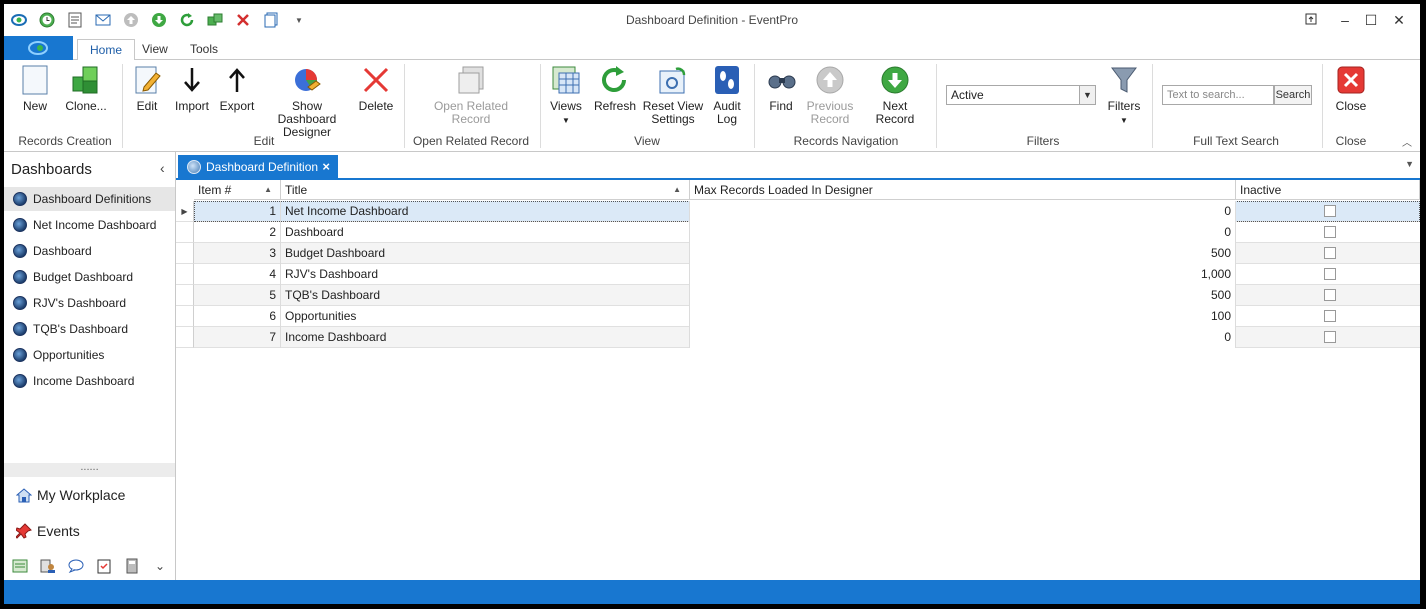 Image resolution: width=1426 pixels, height=609 pixels. What do you see at coordinates (194, 167) in the screenshot?
I see `dashboard-definition-tab-icon` at bounding box center [194, 167].